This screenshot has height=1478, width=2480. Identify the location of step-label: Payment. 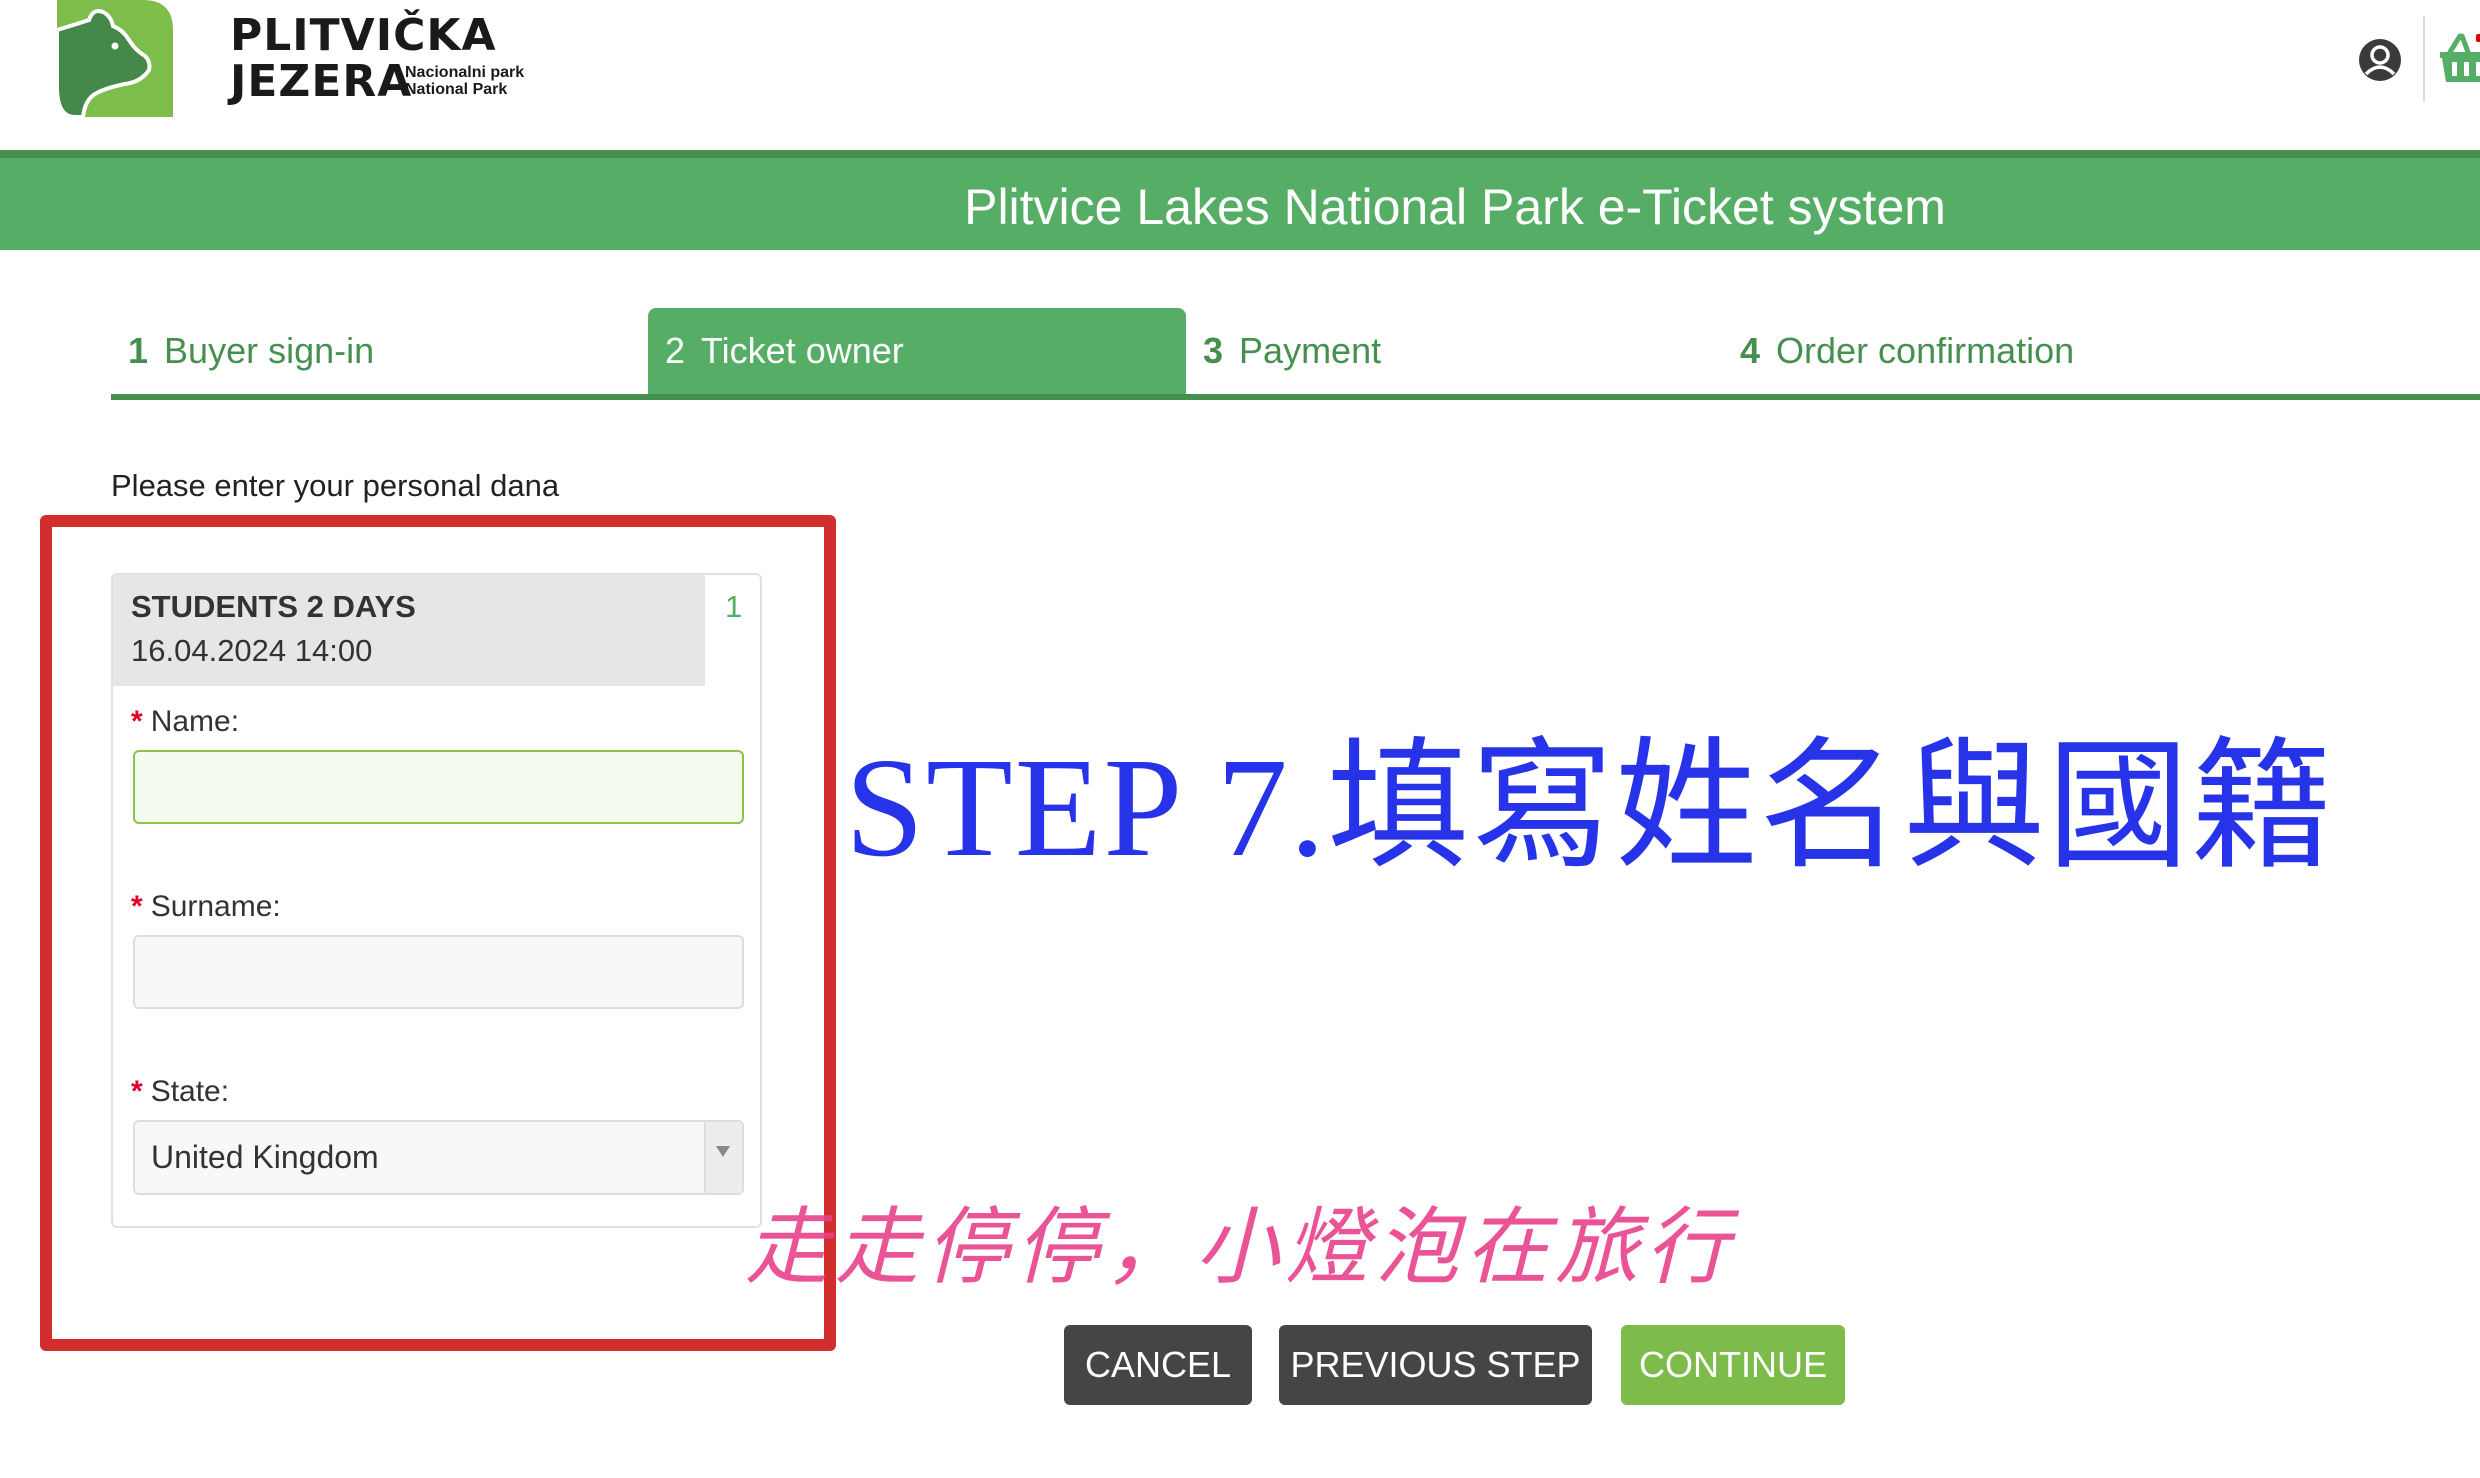
(1310, 350).